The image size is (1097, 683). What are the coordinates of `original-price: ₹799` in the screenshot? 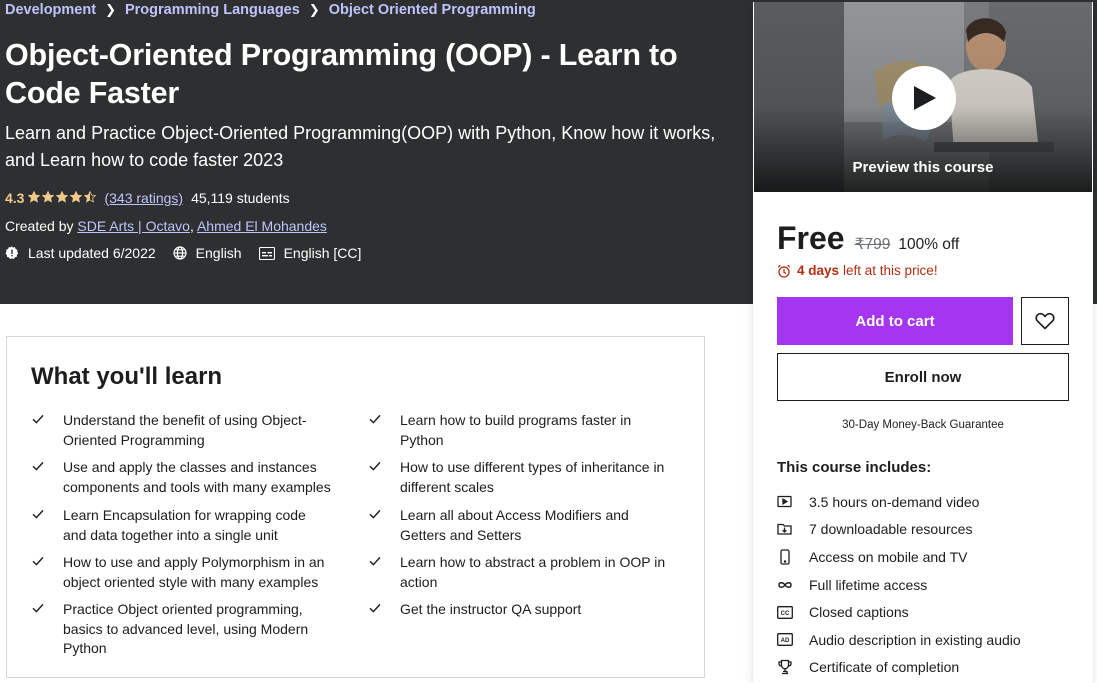 It's located at (872, 244).